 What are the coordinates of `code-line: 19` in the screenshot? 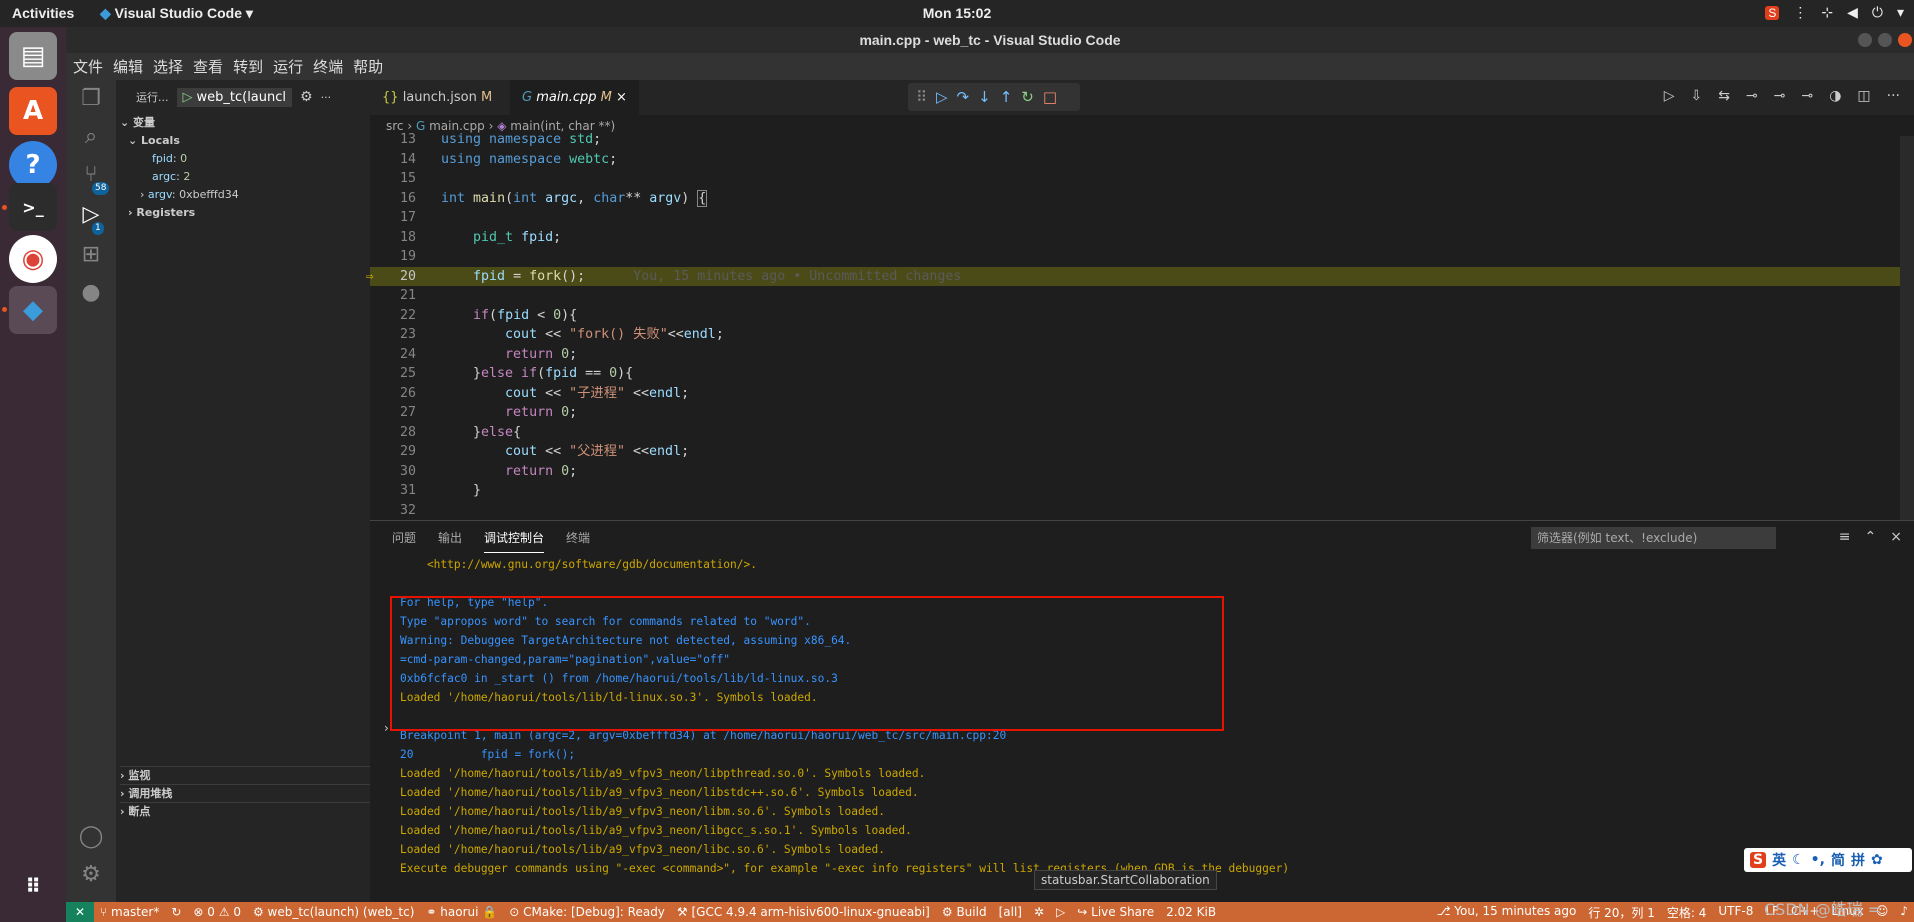 It's located at (1142, 256).